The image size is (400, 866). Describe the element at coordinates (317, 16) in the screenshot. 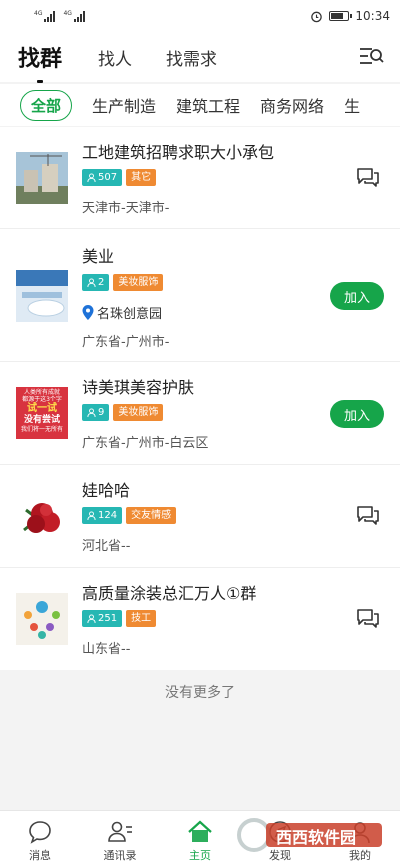

I see `alarm-icon` at that location.